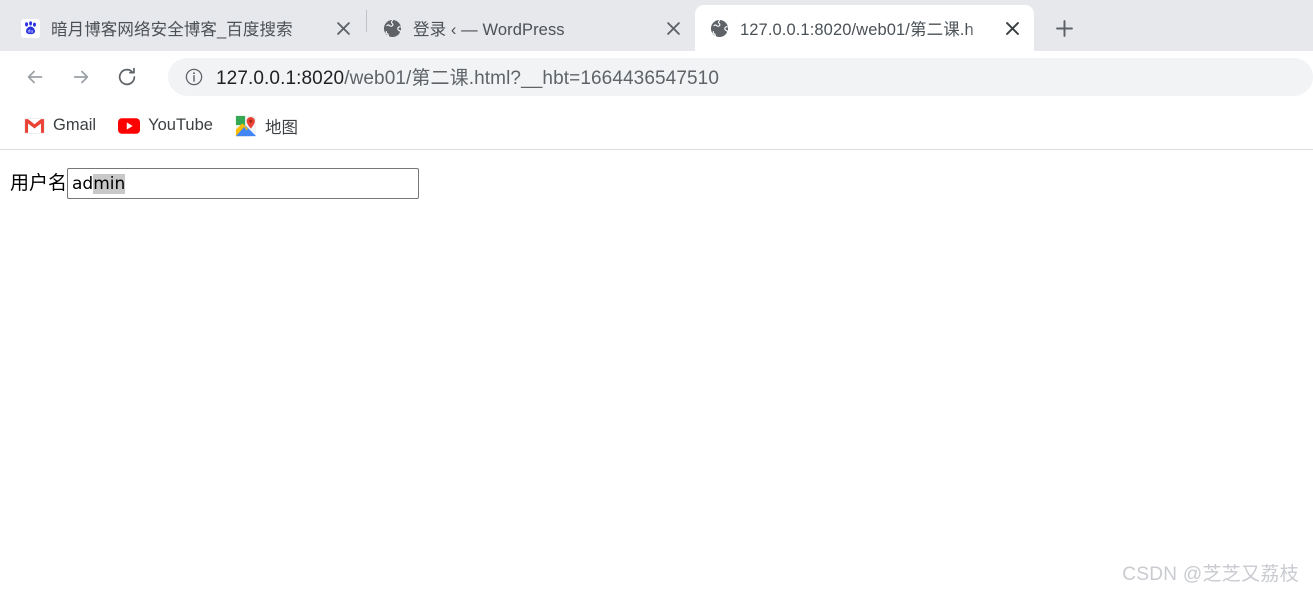 The width and height of the screenshot is (1313, 599). I want to click on username-form-row: 用户名 ad min, so click(661, 183).